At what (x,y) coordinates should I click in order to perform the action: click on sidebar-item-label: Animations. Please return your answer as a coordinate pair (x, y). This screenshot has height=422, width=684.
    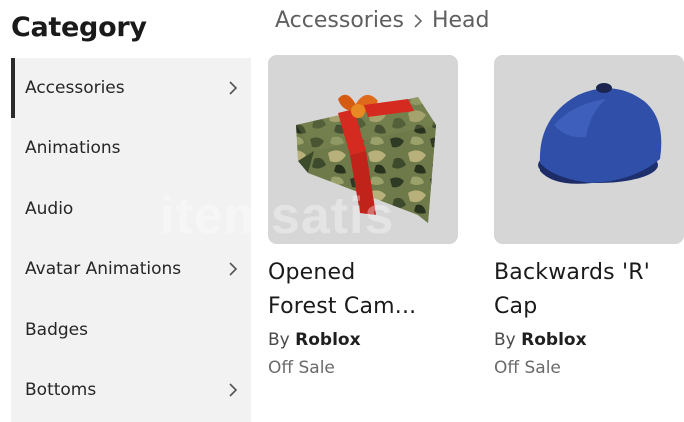
    Looking at the image, I should click on (73, 148).